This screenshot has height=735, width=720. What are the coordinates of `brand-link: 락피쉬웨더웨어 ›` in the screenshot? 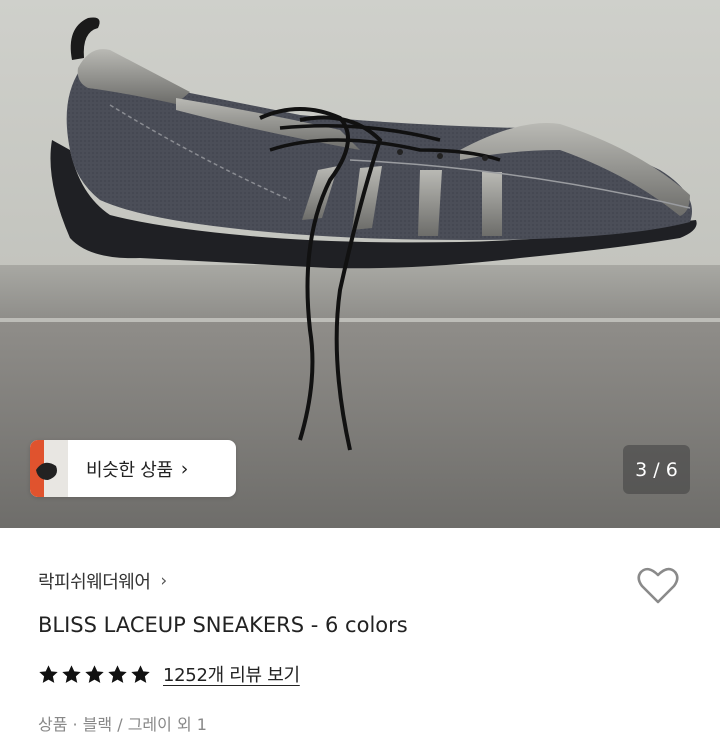 It's located at (102, 581).